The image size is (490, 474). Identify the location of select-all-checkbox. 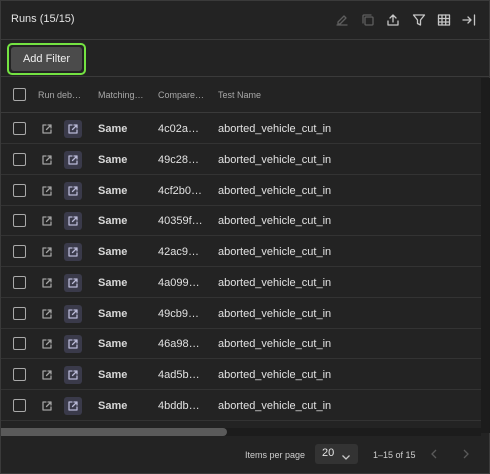
(19, 94).